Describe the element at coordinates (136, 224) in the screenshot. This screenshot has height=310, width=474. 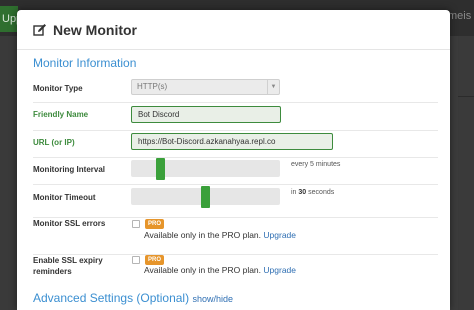
I see `ssl-errors-checkbox` at that location.